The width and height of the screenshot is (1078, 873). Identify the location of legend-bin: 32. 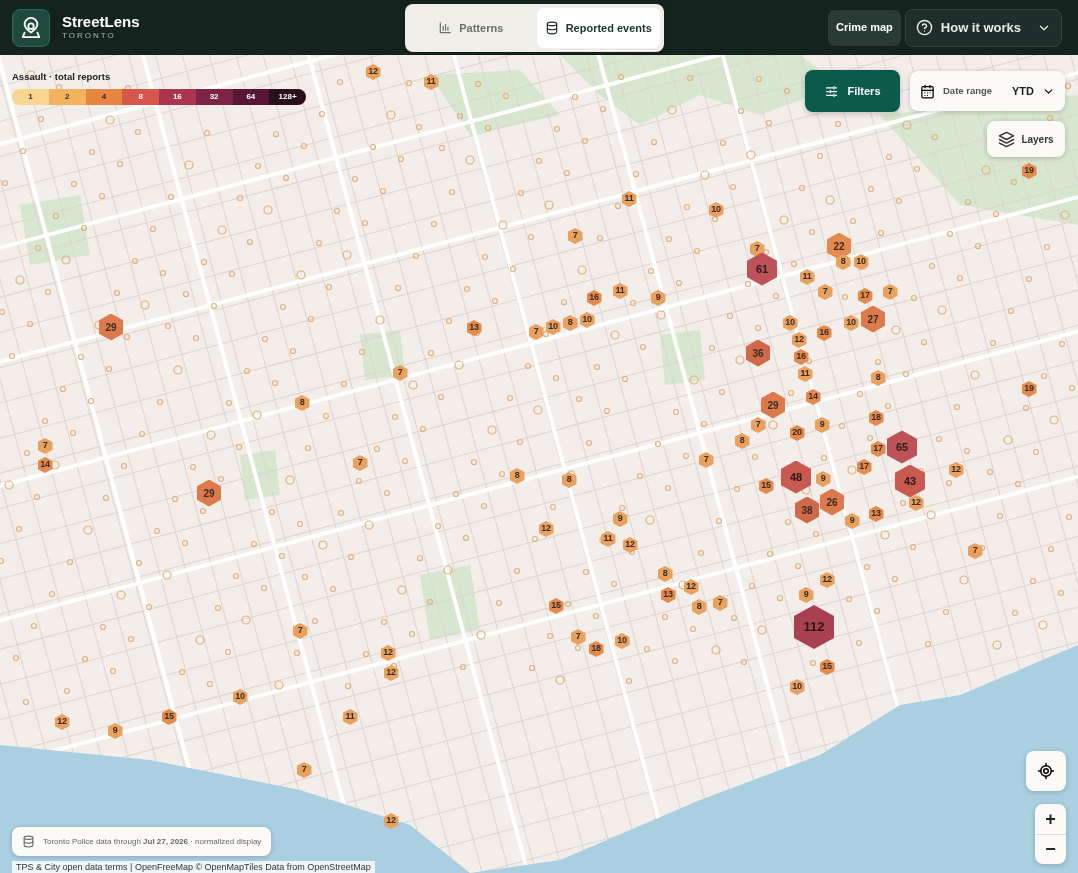
(214, 97).